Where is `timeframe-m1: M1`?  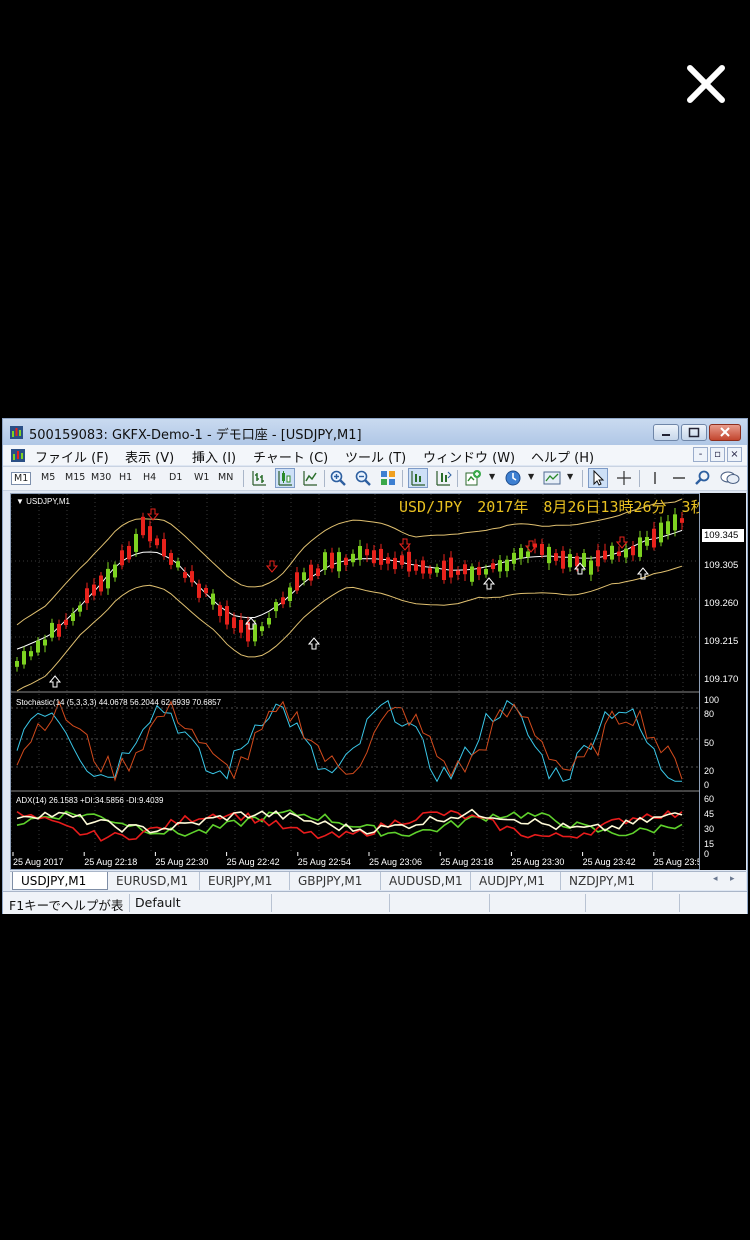 timeframe-m1: M1 is located at coordinates (21, 478).